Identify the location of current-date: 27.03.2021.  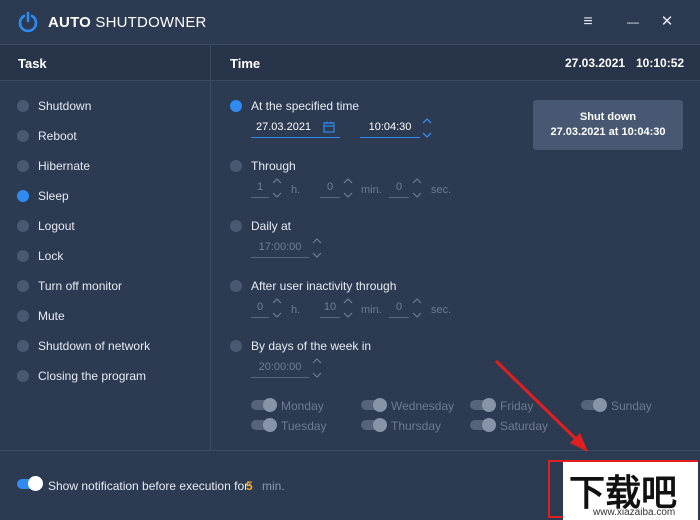
(595, 63).